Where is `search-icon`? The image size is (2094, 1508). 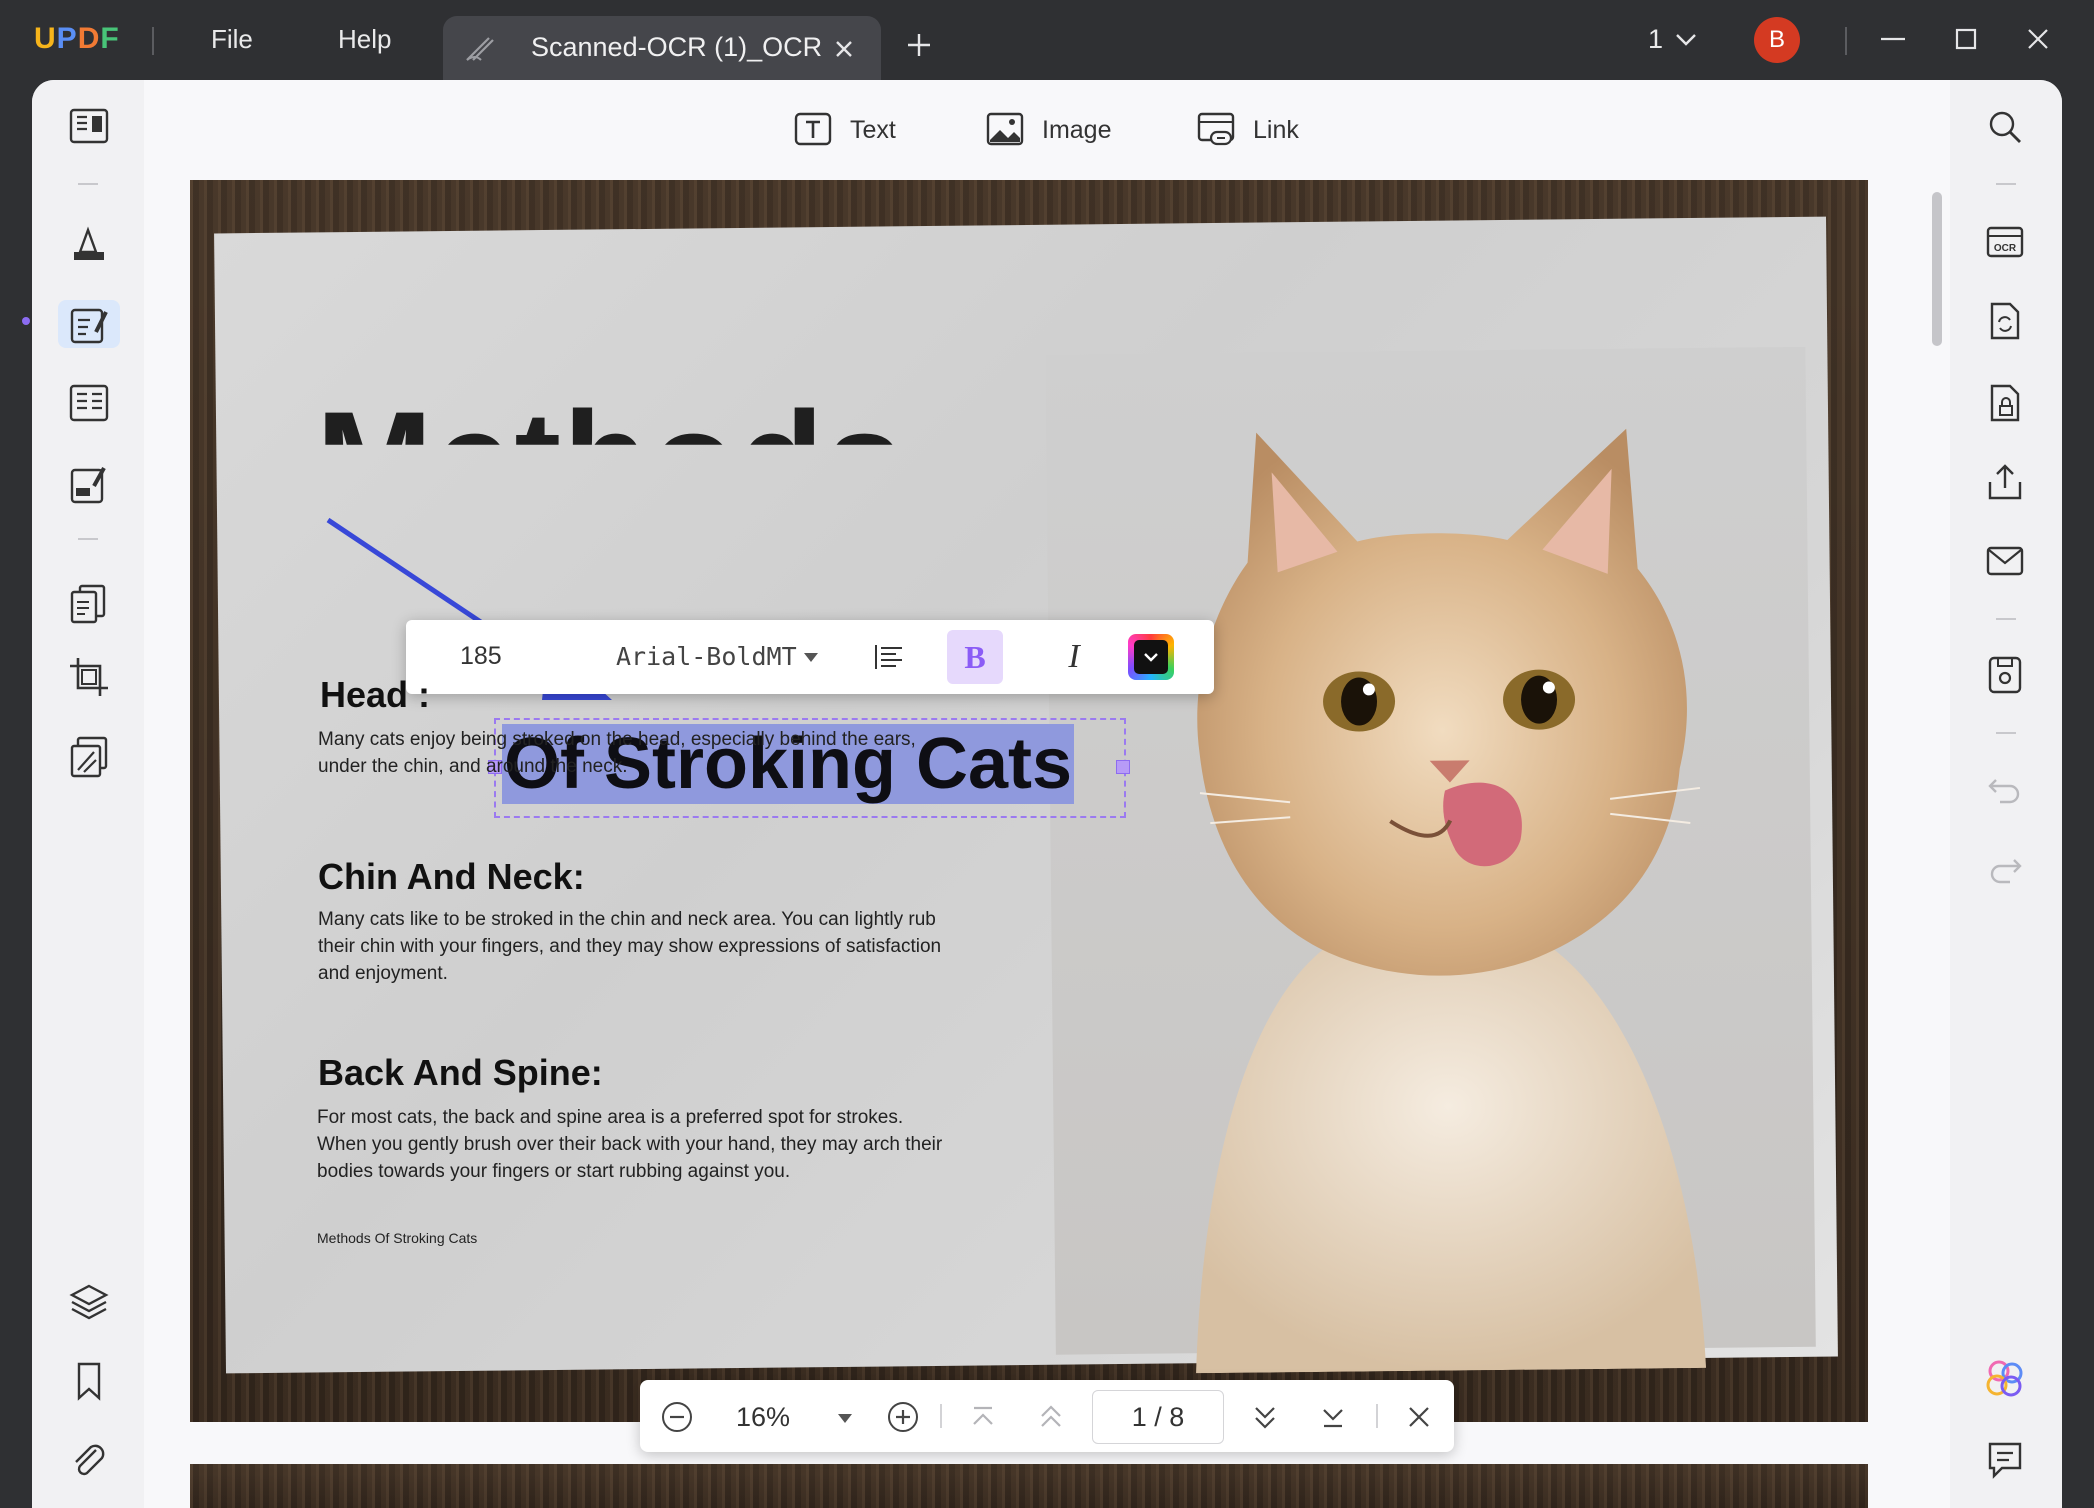 search-icon is located at coordinates (2005, 127).